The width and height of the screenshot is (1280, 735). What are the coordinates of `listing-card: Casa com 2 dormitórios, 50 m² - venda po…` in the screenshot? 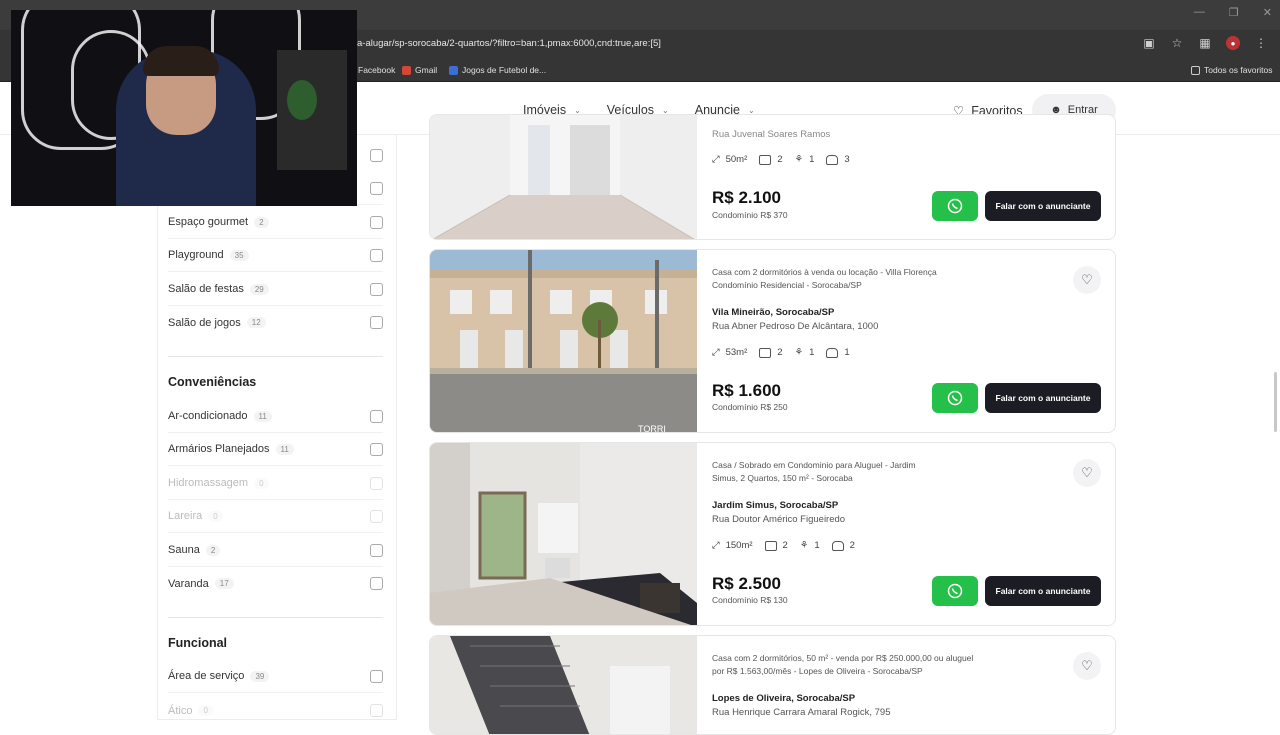 It's located at (772, 685).